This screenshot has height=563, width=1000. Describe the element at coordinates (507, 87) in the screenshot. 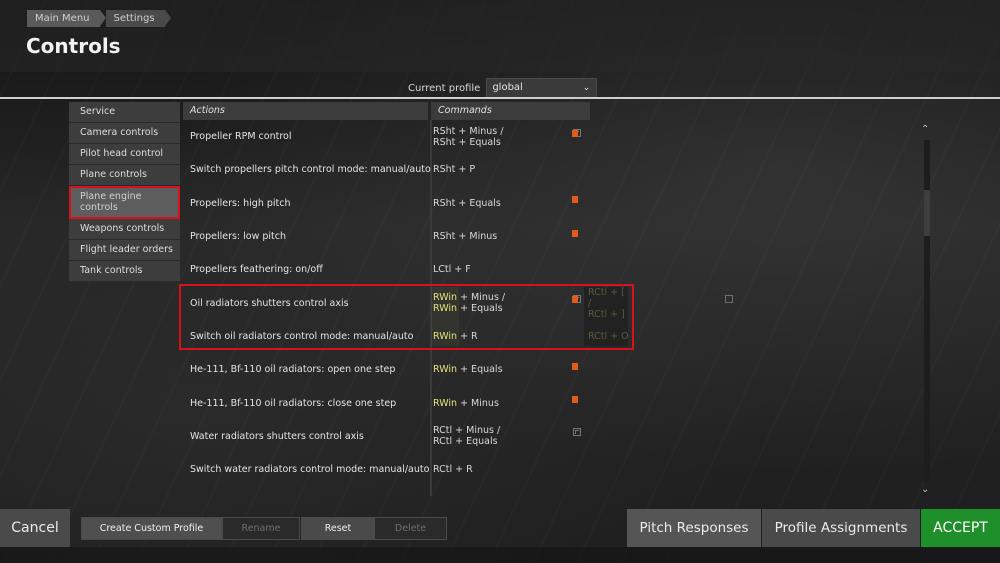

I see `profile-value: global` at that location.